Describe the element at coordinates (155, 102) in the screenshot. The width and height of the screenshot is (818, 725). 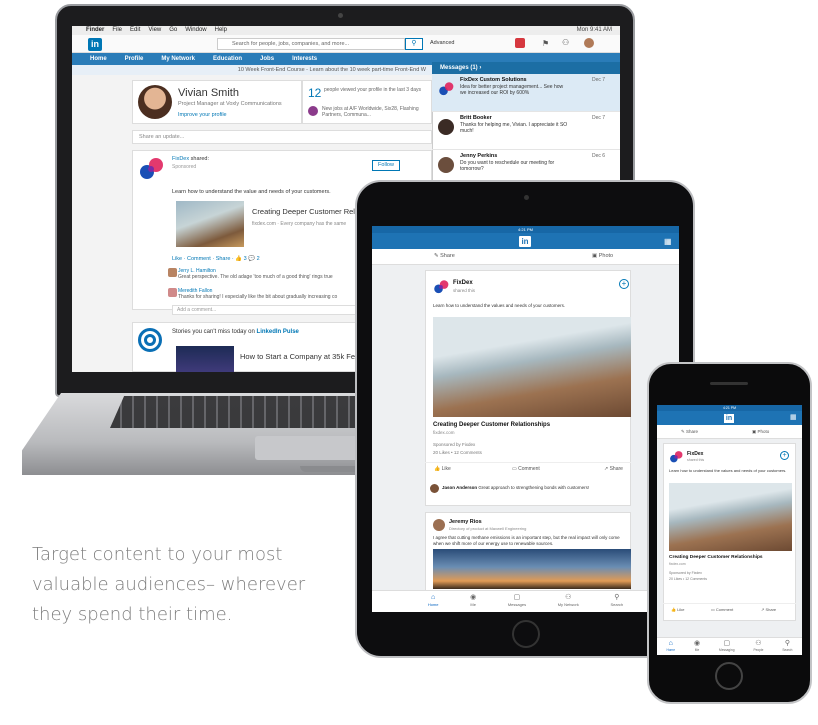
I see `profile-avatar` at that location.